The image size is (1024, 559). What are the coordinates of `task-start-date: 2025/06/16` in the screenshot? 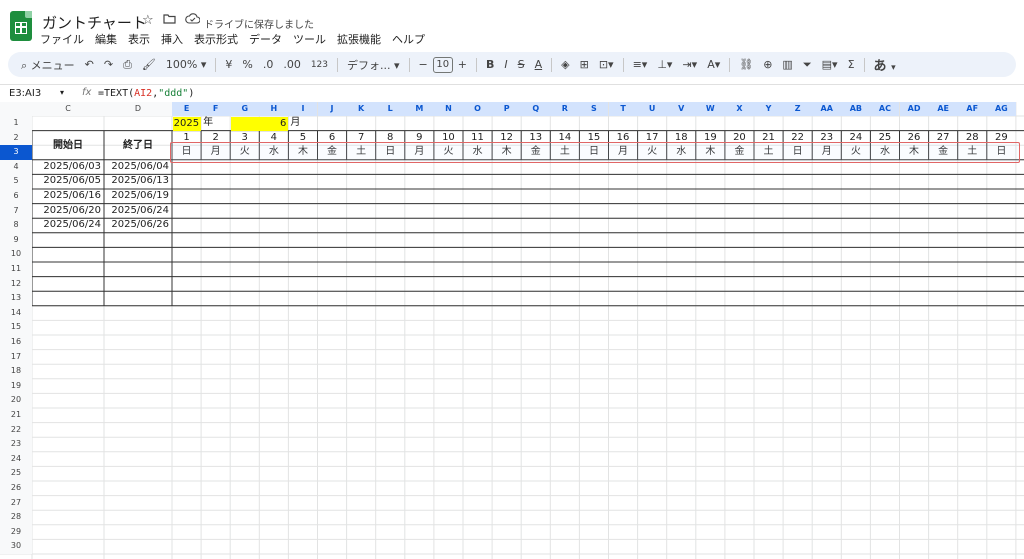 It's located at (66, 196).